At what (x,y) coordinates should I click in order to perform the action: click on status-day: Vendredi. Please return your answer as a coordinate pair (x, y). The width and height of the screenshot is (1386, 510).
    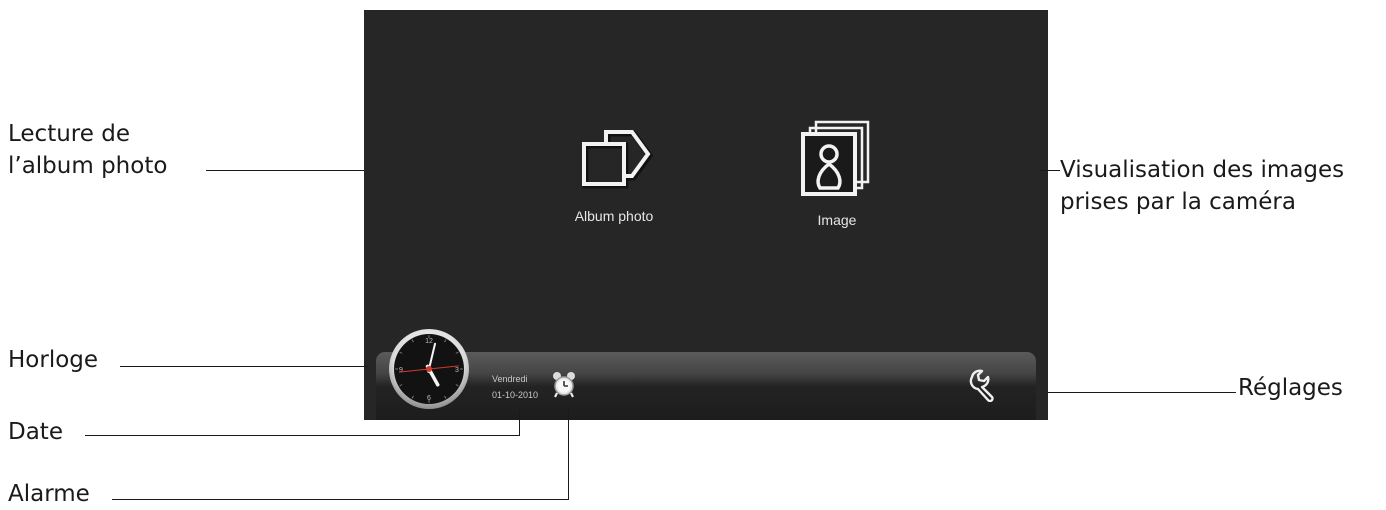
    Looking at the image, I should click on (510, 379).